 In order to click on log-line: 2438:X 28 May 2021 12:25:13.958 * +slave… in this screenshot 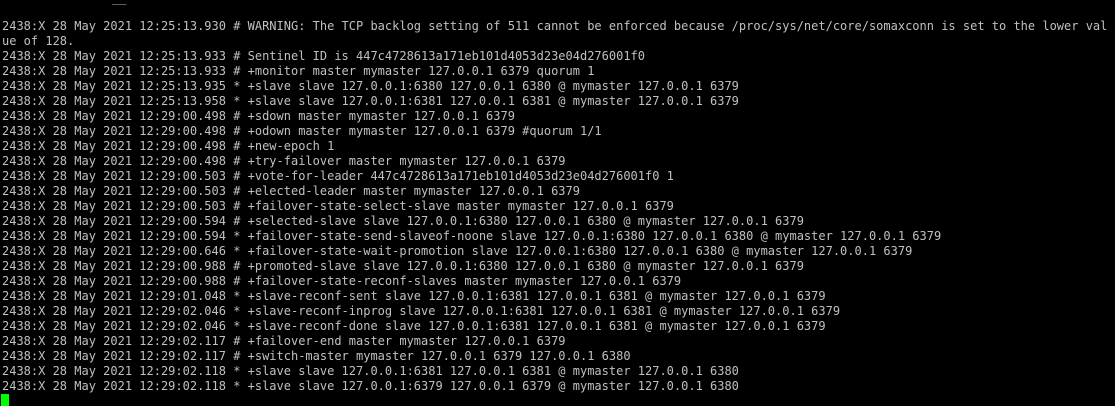, I will do `click(370, 101)`.